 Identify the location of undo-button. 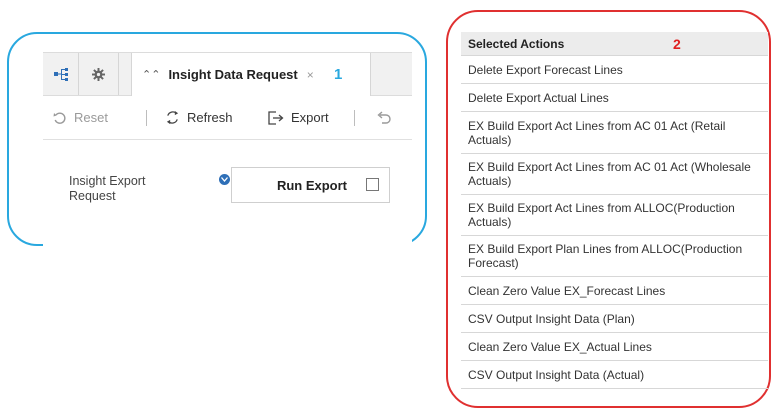
(387, 117).